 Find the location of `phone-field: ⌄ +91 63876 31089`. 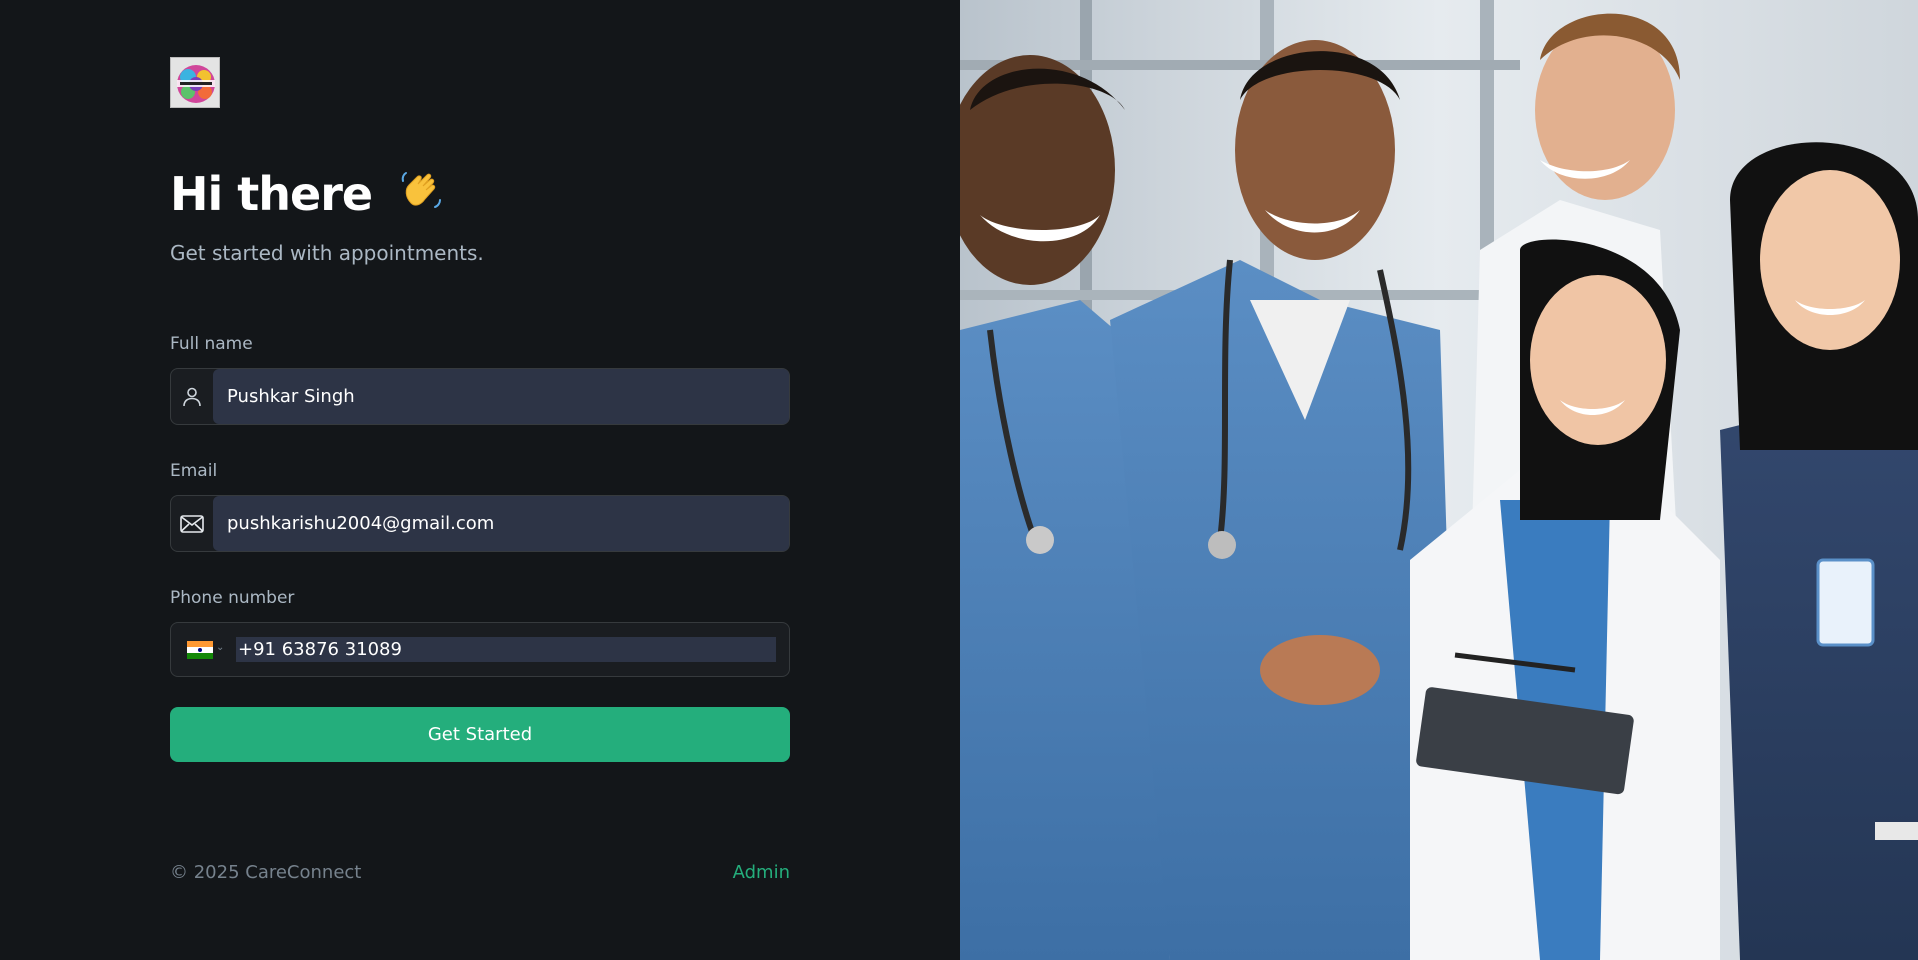

phone-field: ⌄ +91 63876 31089 is located at coordinates (480, 649).